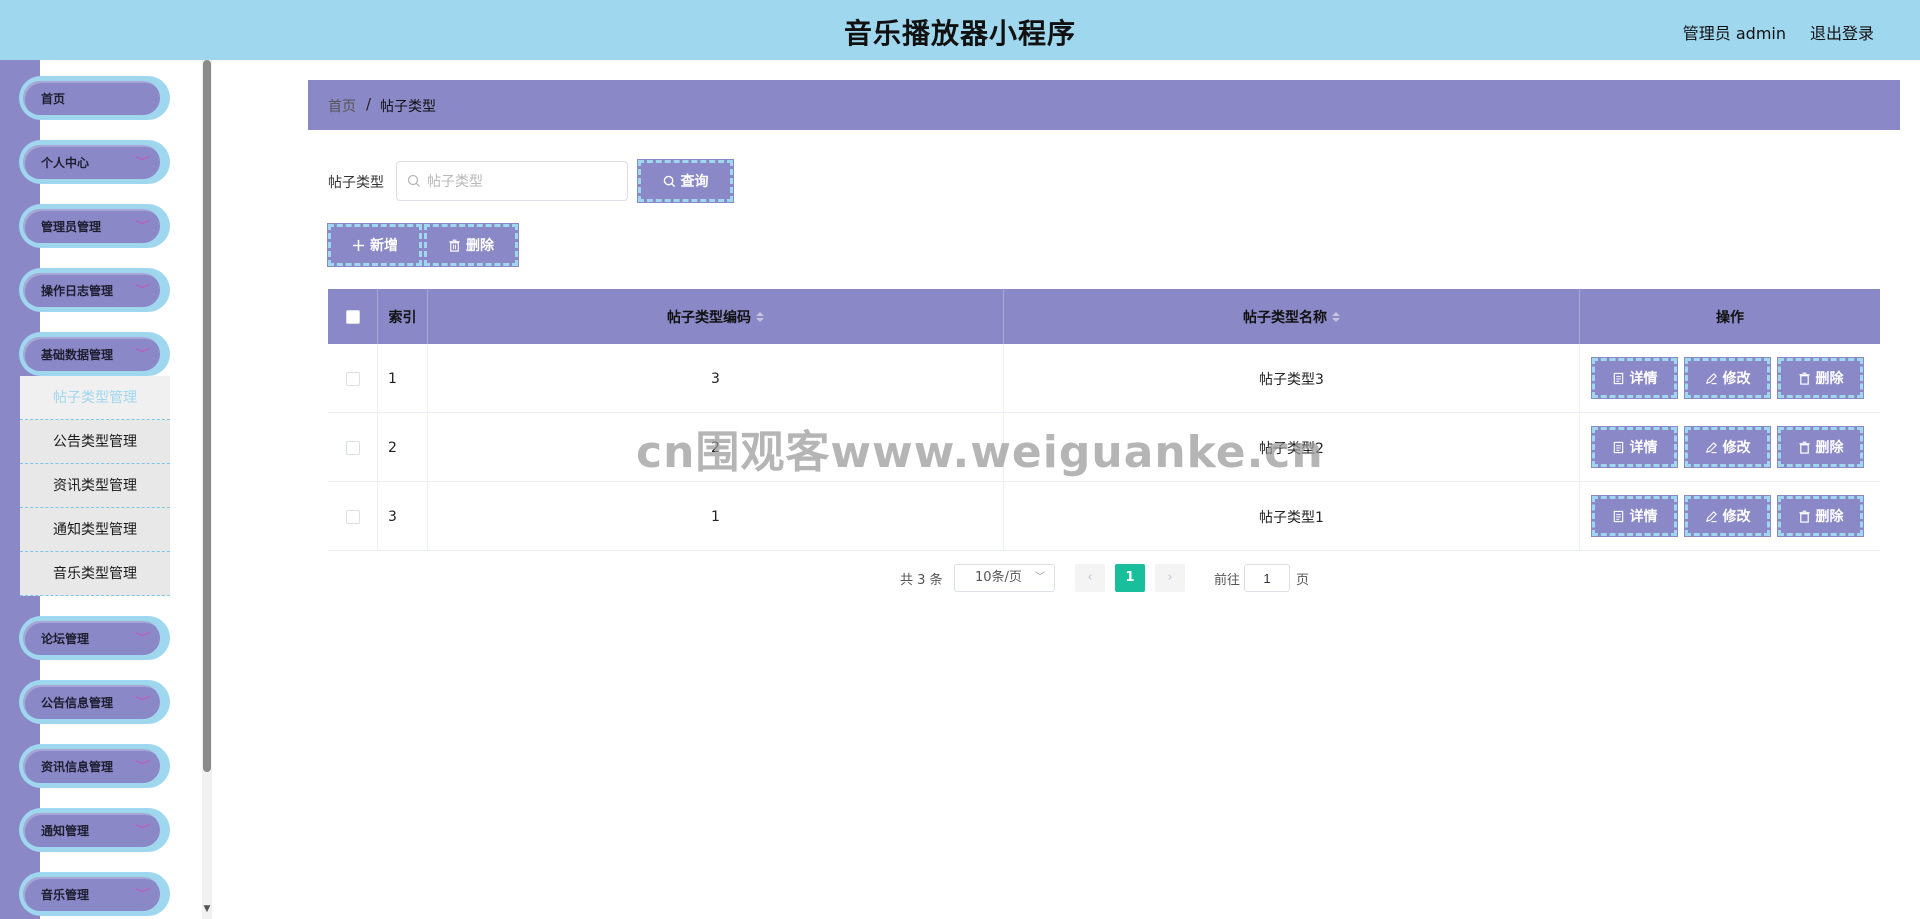 This screenshot has width=1920, height=919. Describe the element at coordinates (403, 447) in the screenshot. I see `row-index: 2` at that location.